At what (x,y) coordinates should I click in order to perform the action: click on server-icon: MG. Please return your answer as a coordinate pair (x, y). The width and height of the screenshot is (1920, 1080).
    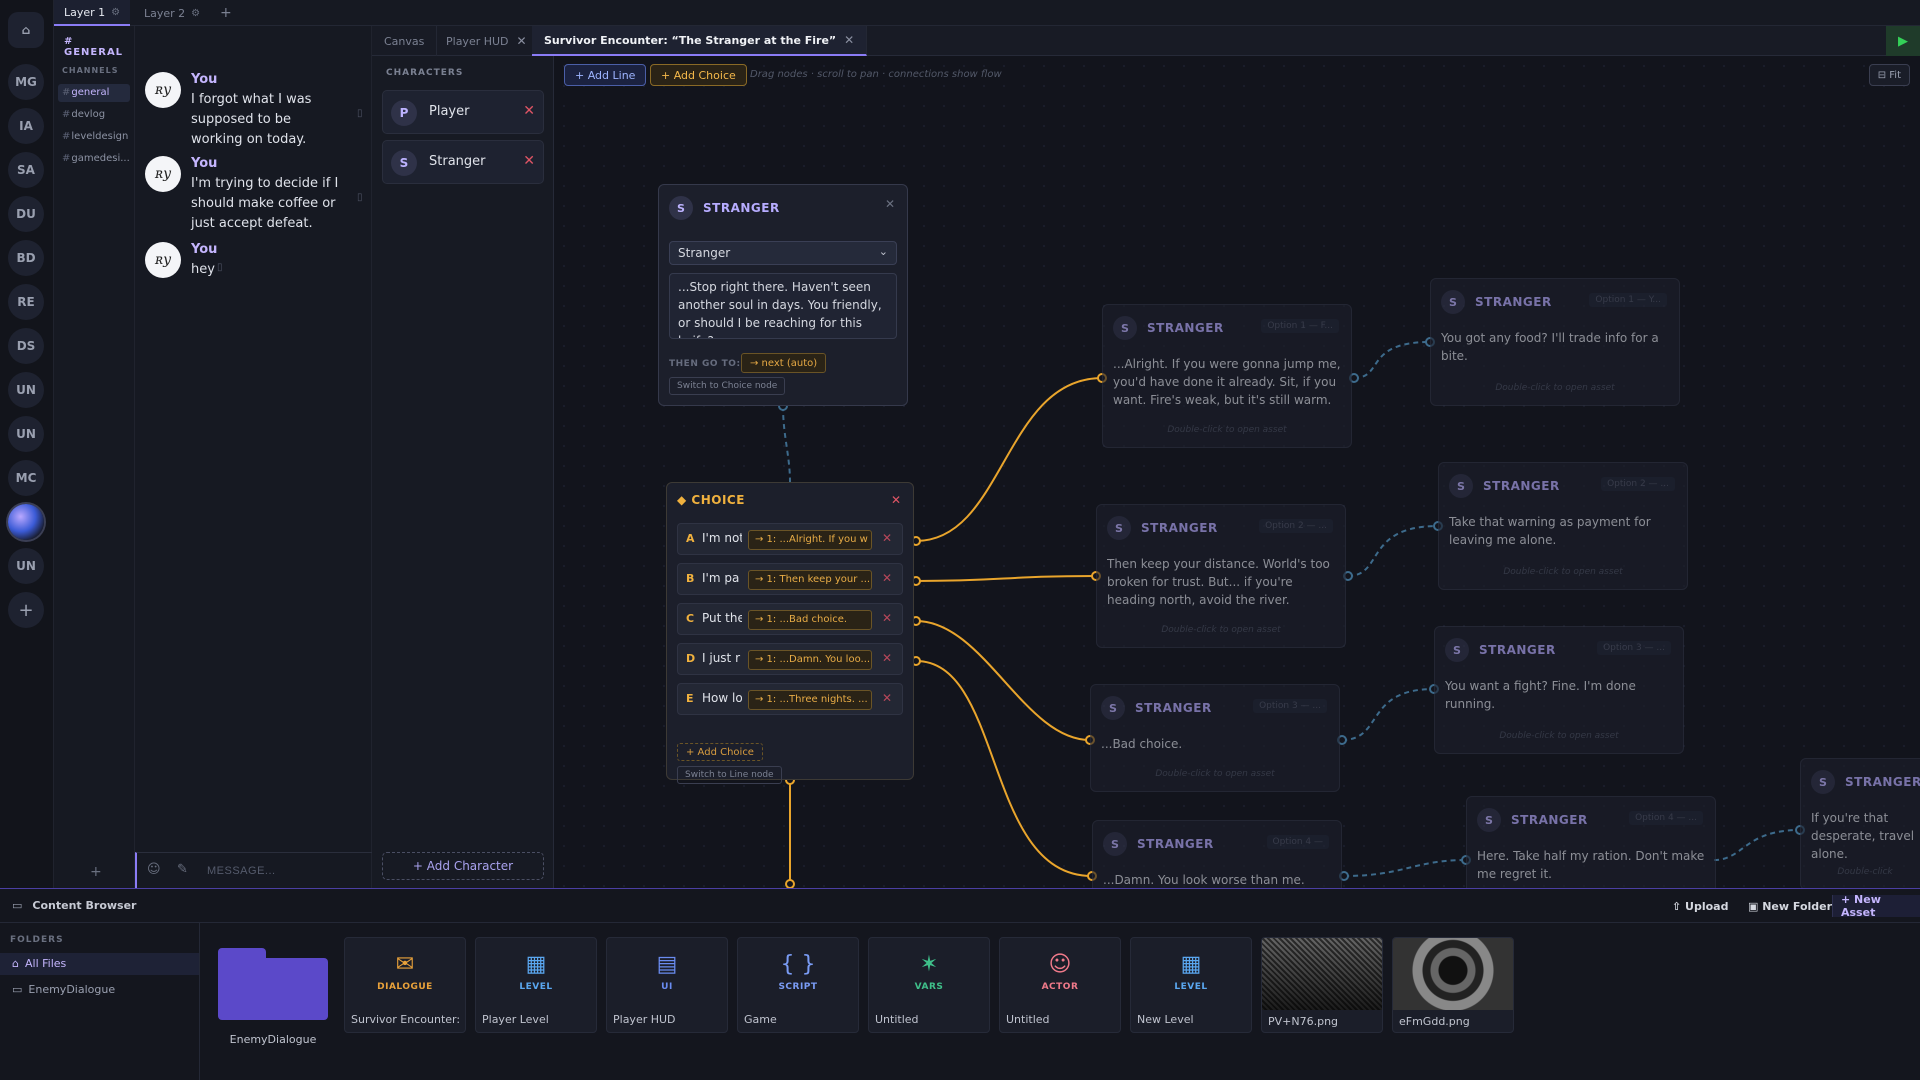
    Looking at the image, I should click on (26, 82).